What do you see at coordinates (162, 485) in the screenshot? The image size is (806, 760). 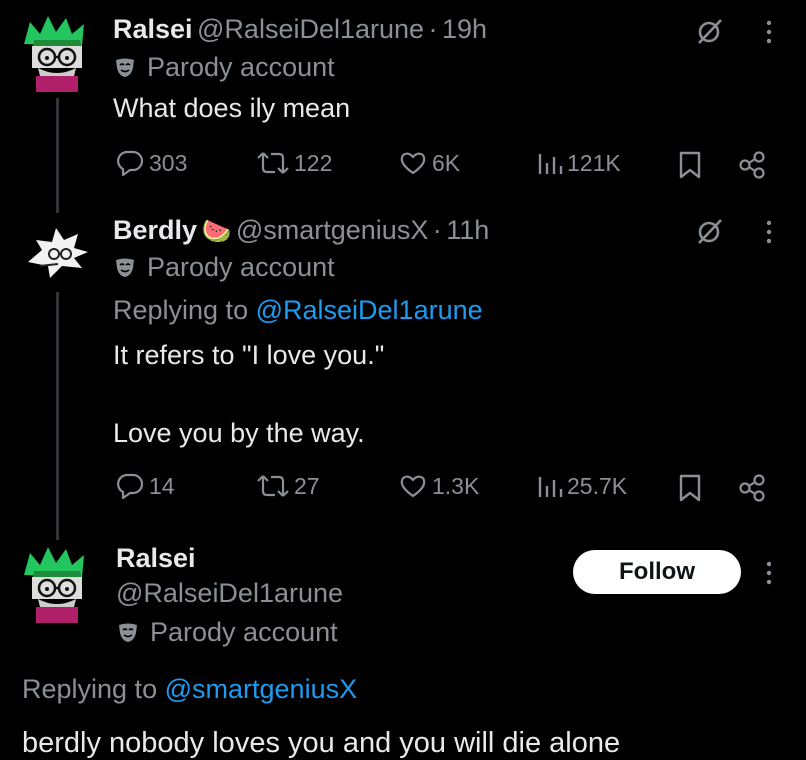 I see `reply-count: 14` at bounding box center [162, 485].